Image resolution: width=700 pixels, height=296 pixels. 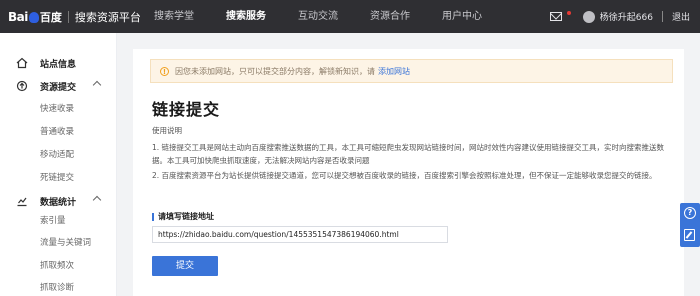 I want to click on nav-search-academy: 搜索学堂, so click(x=174, y=16).